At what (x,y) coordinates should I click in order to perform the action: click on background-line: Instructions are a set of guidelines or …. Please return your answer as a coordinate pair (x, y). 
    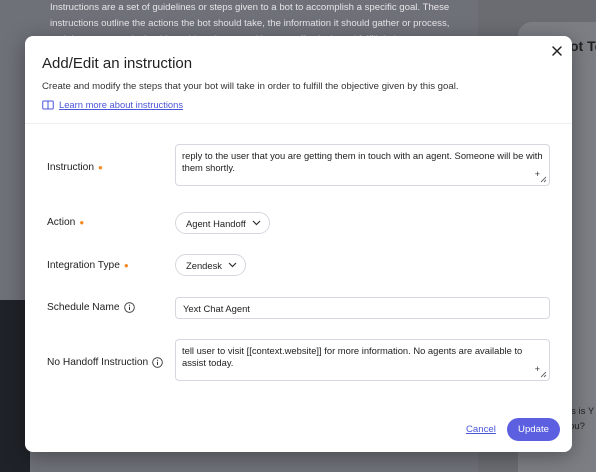
    Looking at the image, I should click on (250, 7).